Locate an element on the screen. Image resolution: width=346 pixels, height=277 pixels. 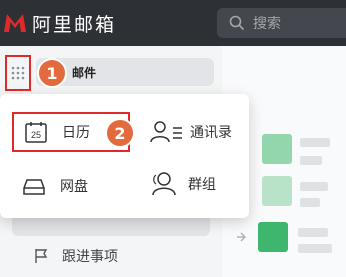
app-menu-item-label: 群组 is located at coordinates (202, 185).